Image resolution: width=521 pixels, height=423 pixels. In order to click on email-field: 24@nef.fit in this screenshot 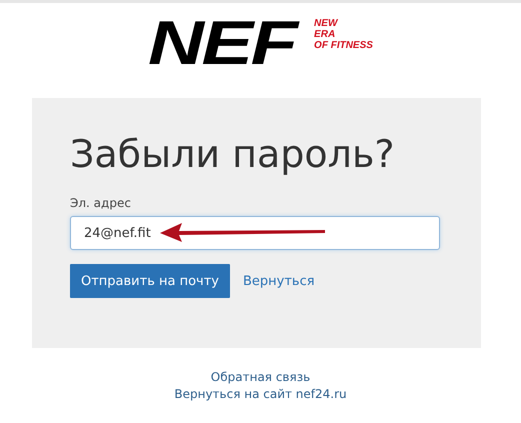, I will do `click(255, 233)`.